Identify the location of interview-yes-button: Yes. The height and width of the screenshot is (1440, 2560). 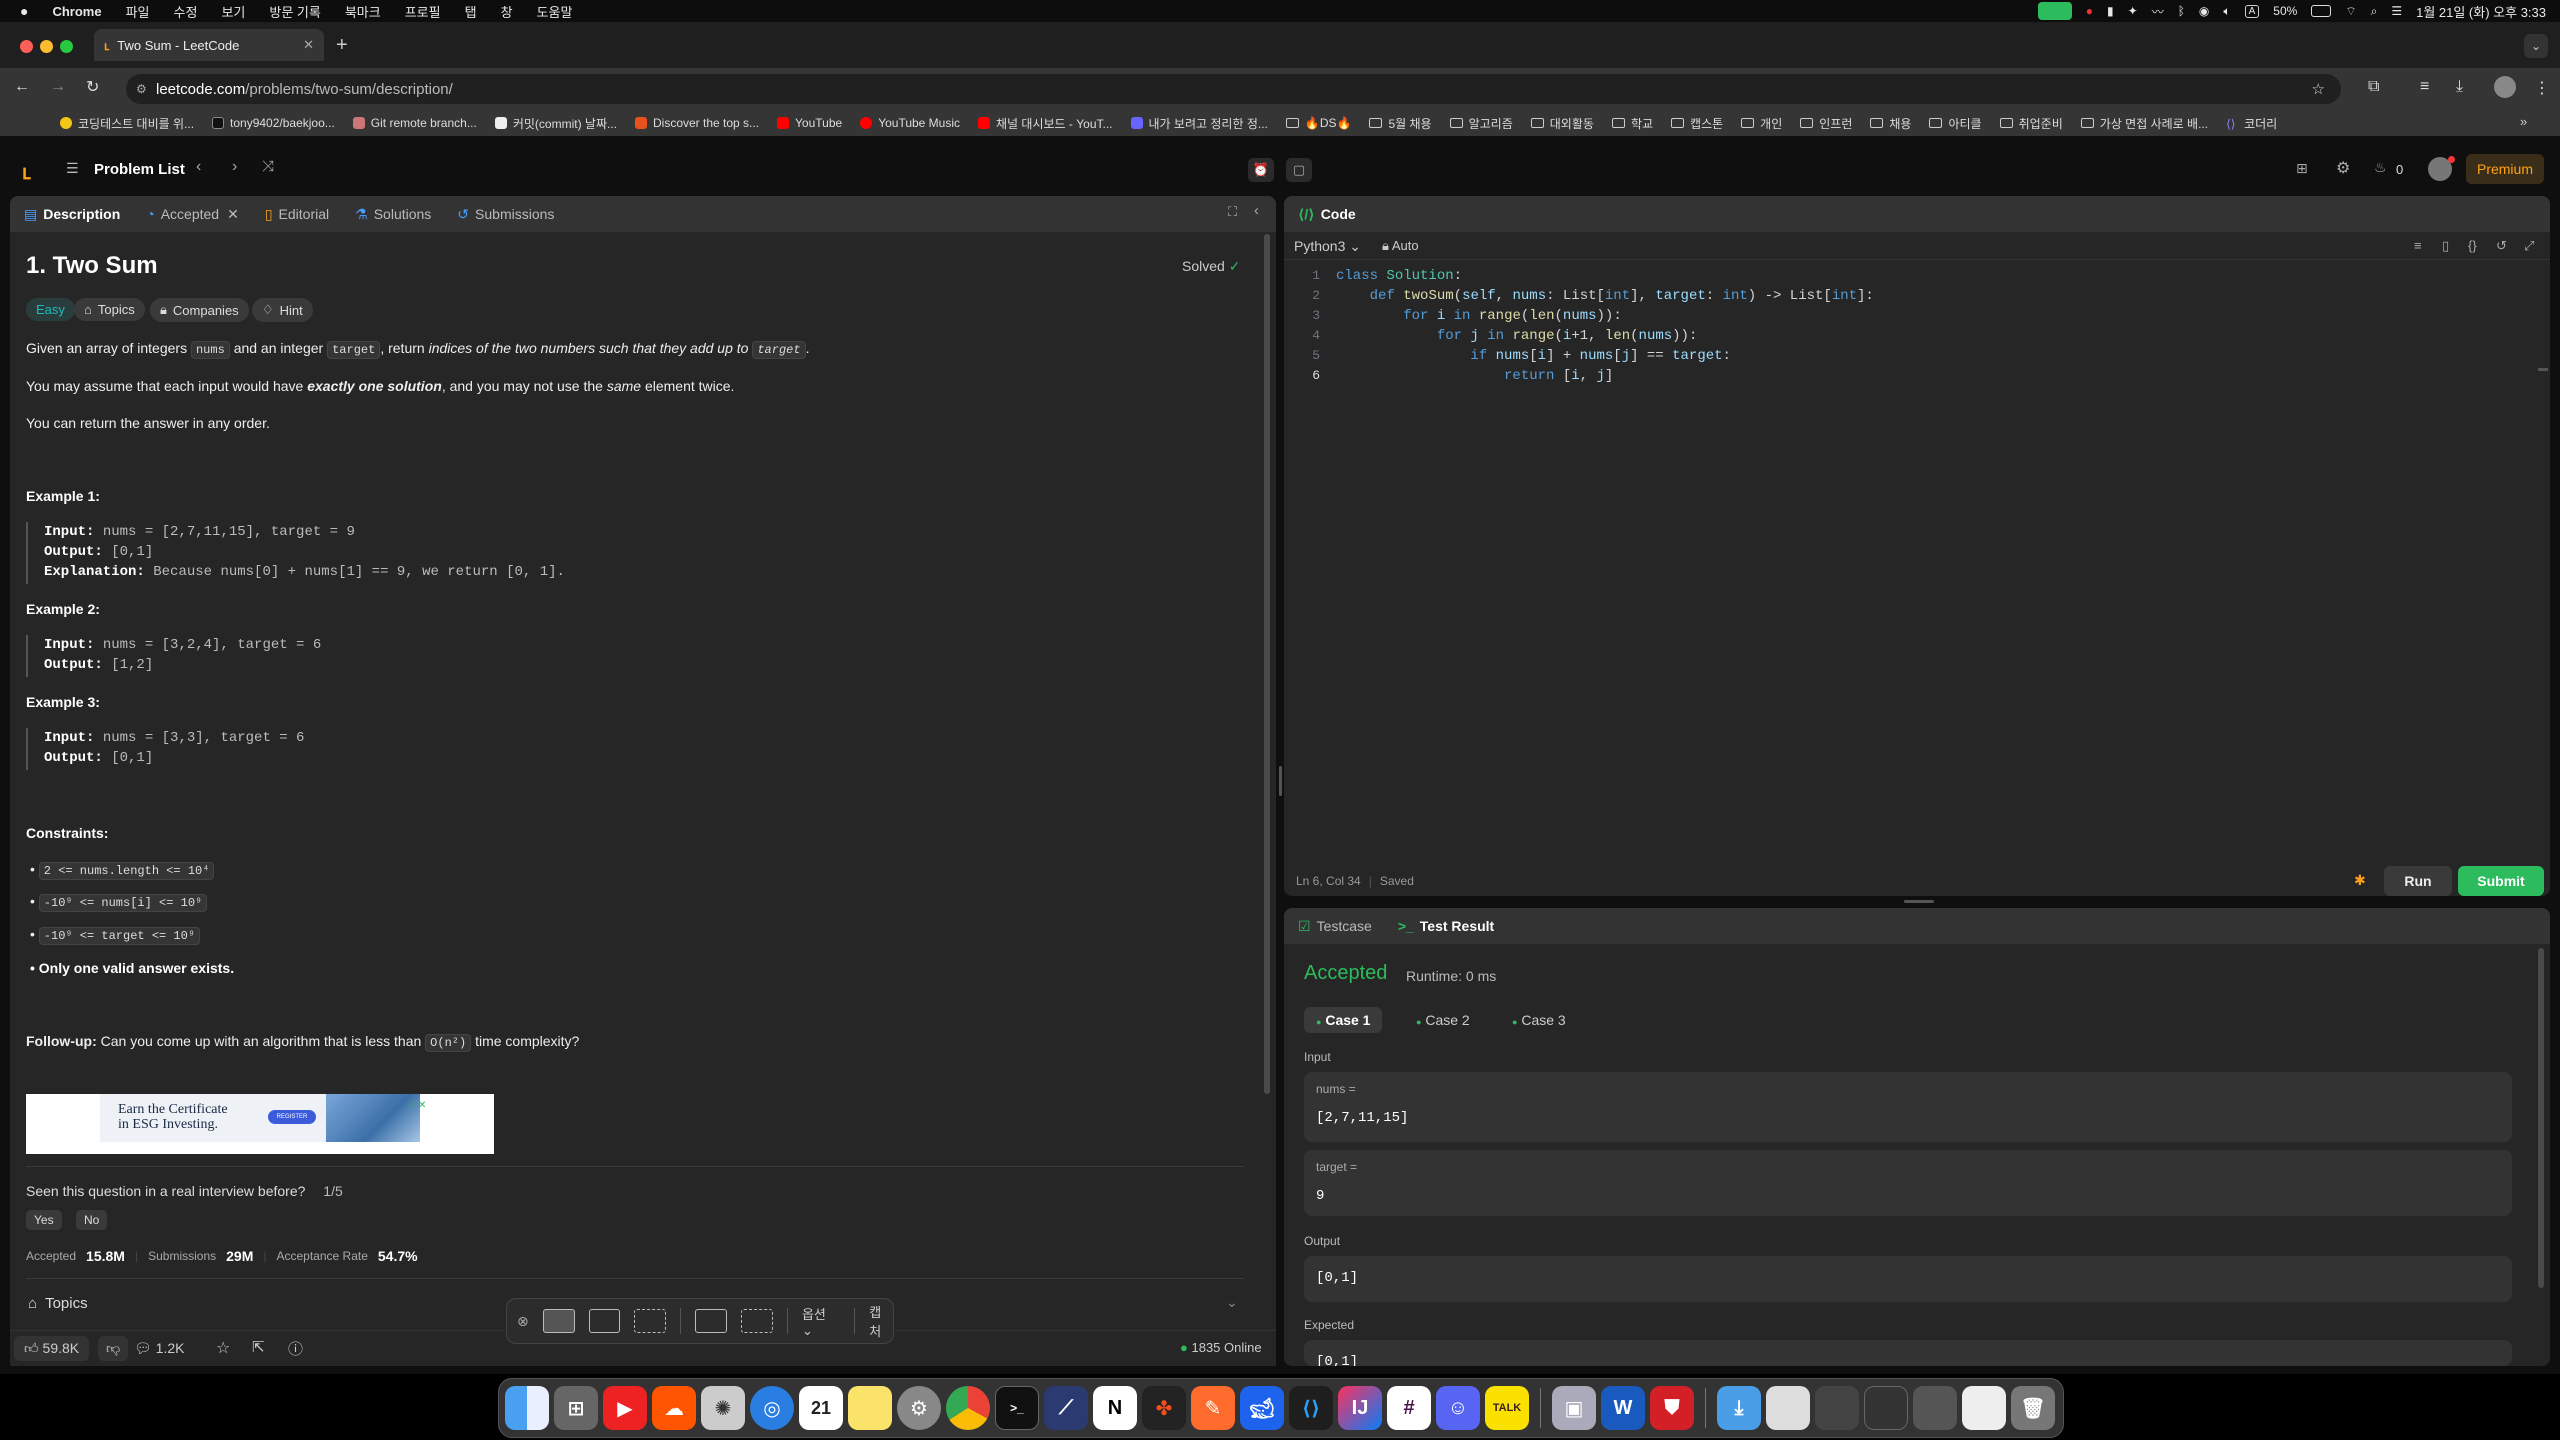
(44, 1220).